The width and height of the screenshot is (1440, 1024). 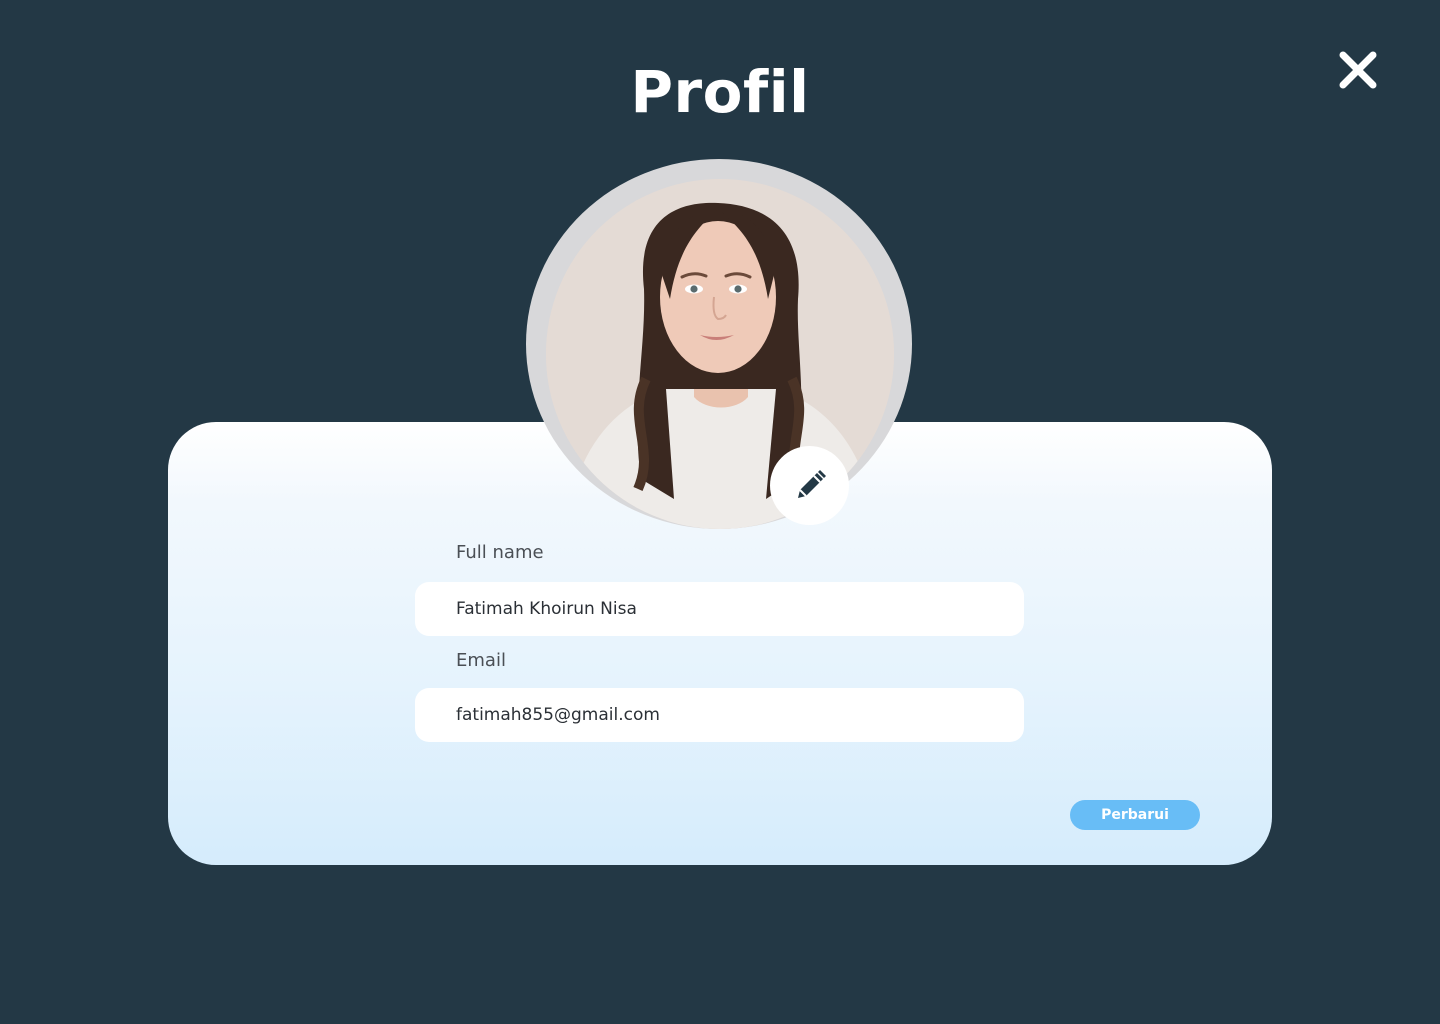 I want to click on pencil-icon, so click(x=811, y=483).